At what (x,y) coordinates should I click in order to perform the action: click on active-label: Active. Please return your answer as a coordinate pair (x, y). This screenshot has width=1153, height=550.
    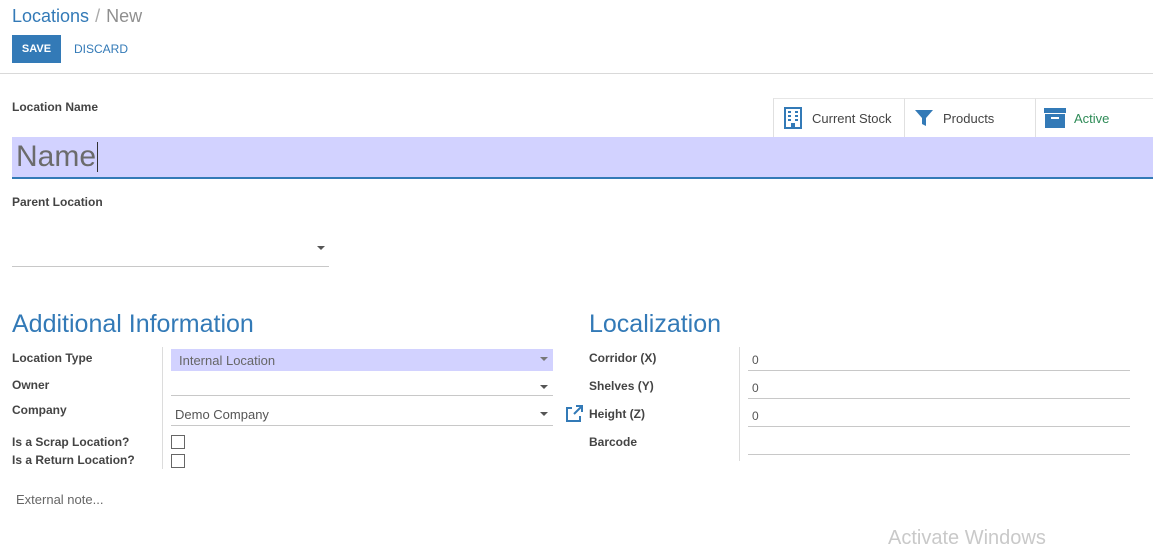
    Looking at the image, I should click on (1092, 118).